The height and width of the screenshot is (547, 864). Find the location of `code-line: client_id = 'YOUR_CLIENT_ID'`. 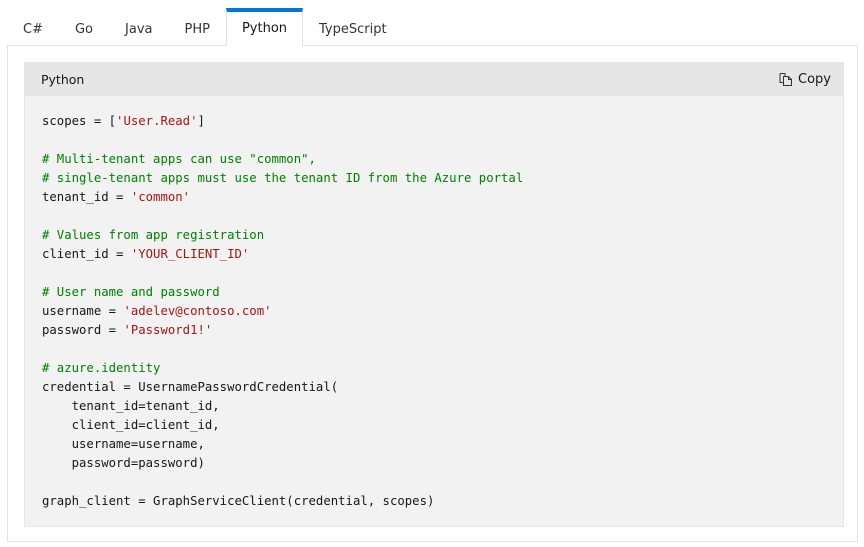

code-line: client_id = 'YOUR_CLIENT_ID' is located at coordinates (442, 254).